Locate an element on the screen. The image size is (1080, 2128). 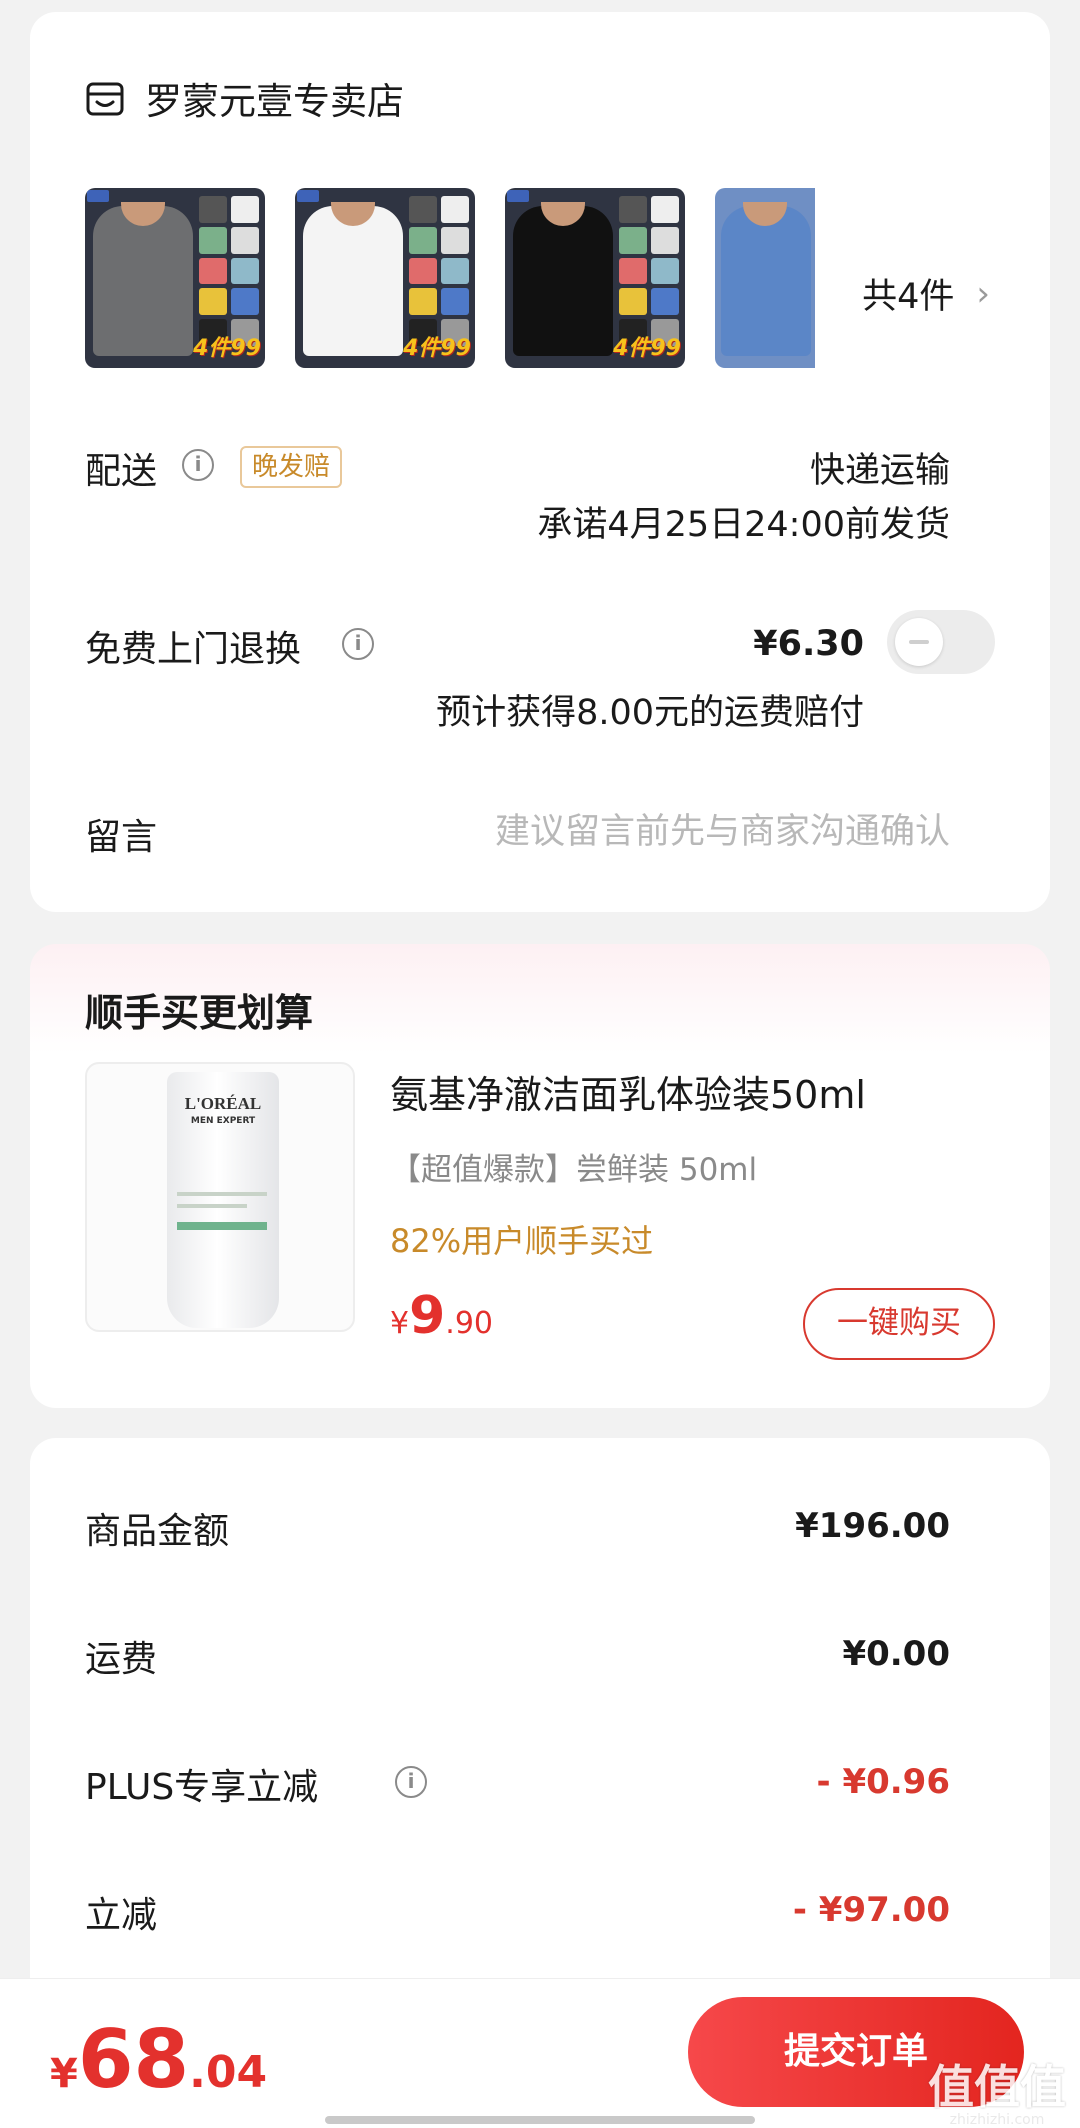
return-service-note: 预计获得8.00元的运费赔付 is located at coordinates (650, 713).